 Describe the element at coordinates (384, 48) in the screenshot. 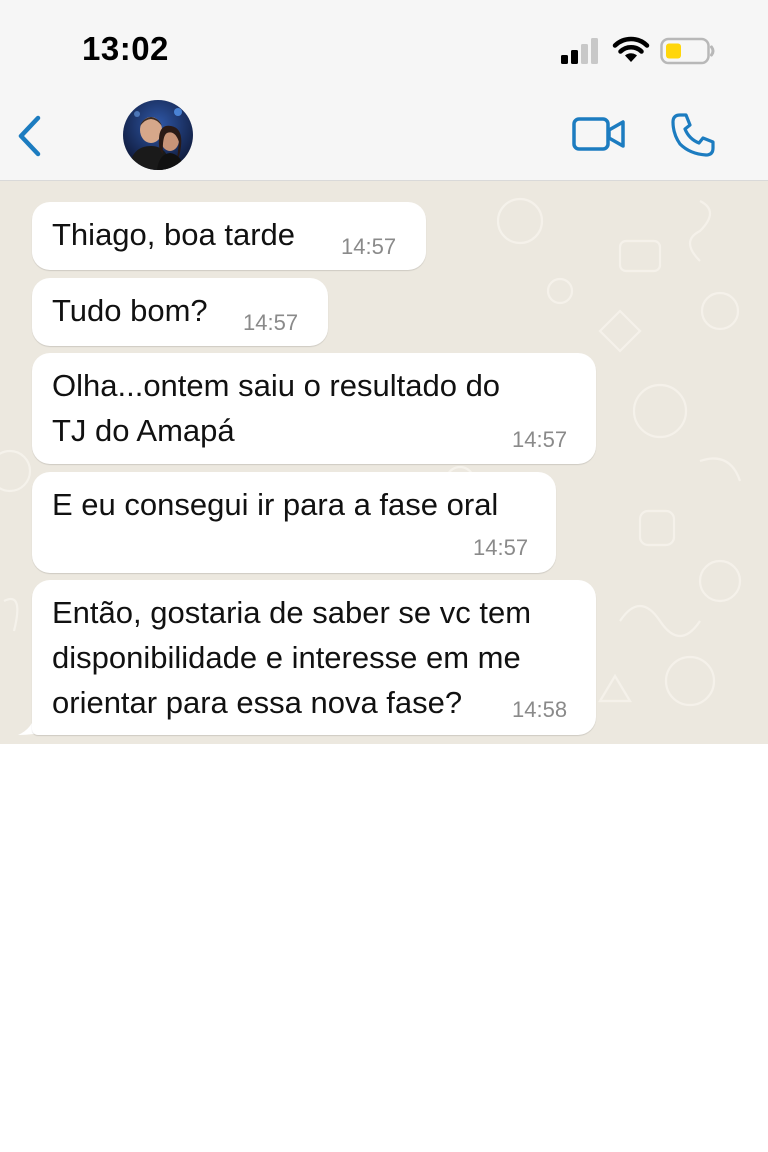

I see `status-bar: 13:02` at that location.